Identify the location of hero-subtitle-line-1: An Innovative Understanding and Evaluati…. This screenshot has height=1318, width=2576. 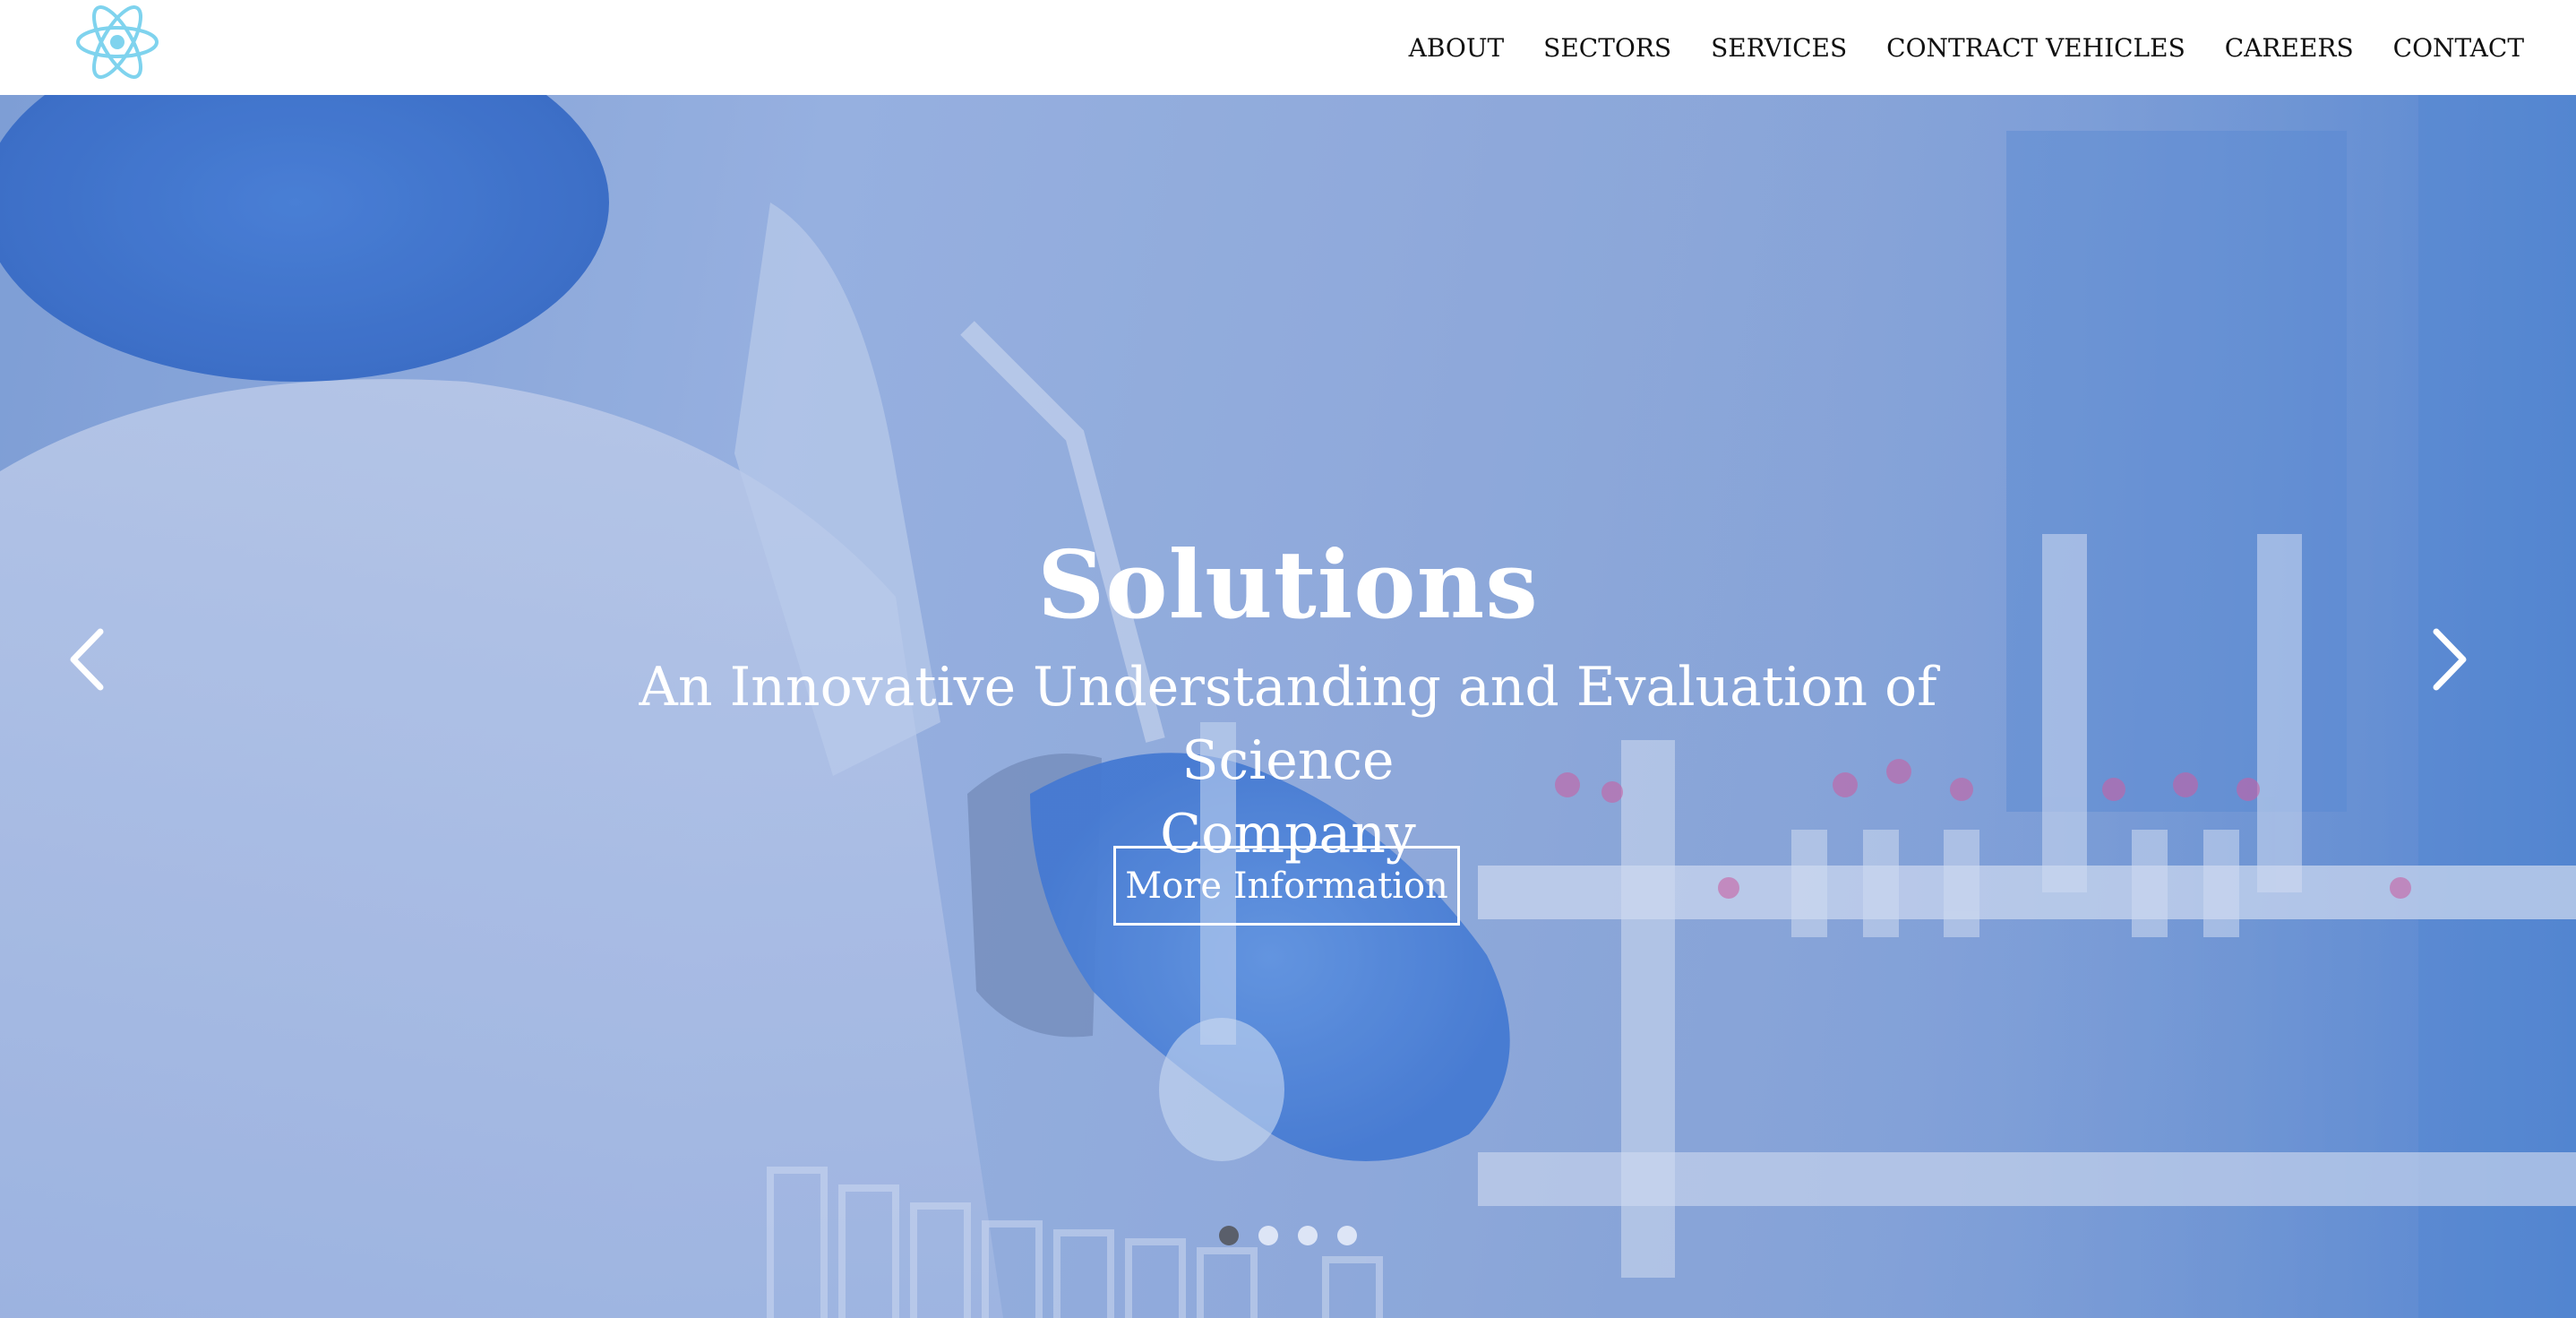
(1288, 724).